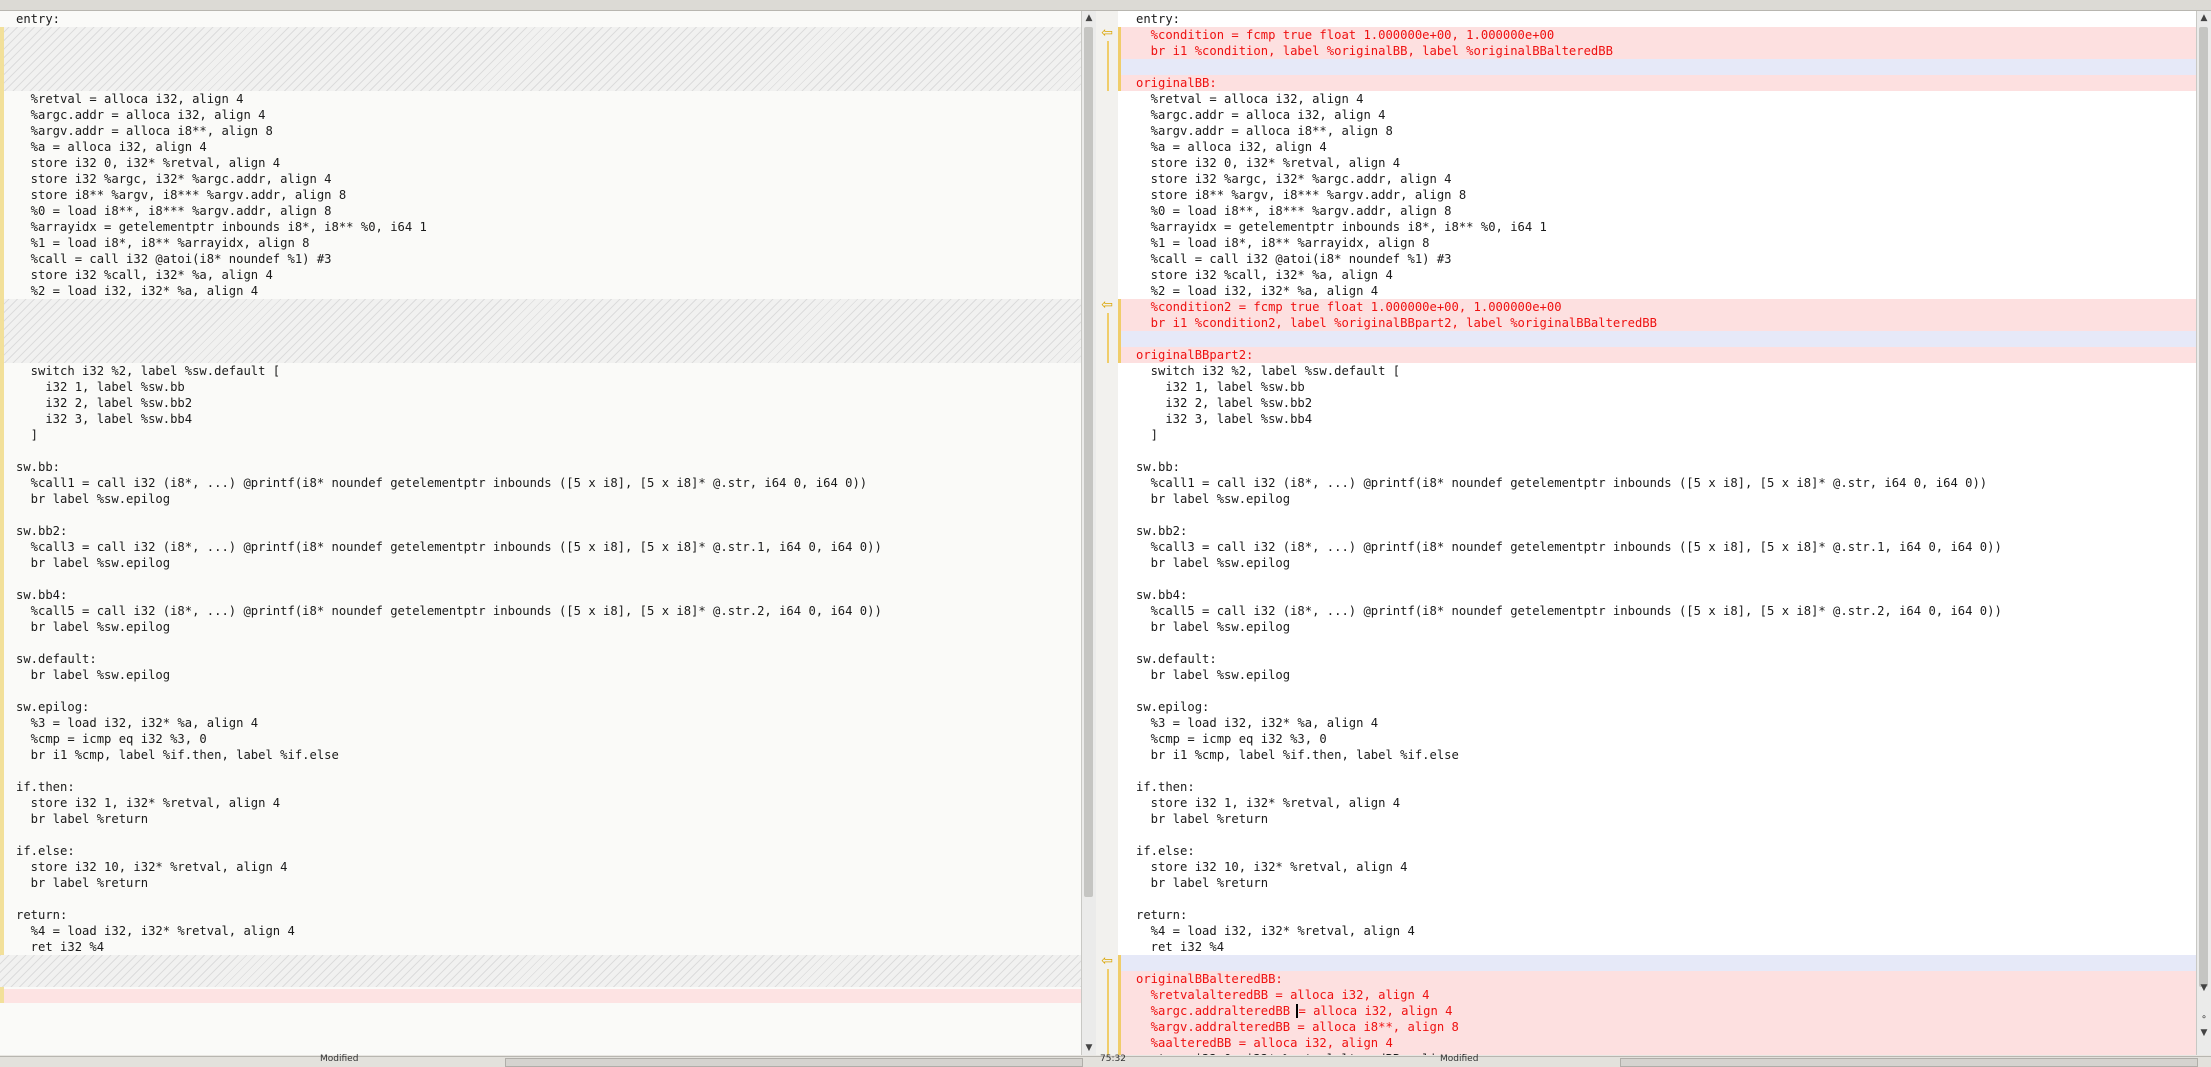 The width and height of the screenshot is (2211, 1067). What do you see at coordinates (540, 163) in the screenshot?
I see `code-line: store i32 0, i32* %retval, align 4` at bounding box center [540, 163].